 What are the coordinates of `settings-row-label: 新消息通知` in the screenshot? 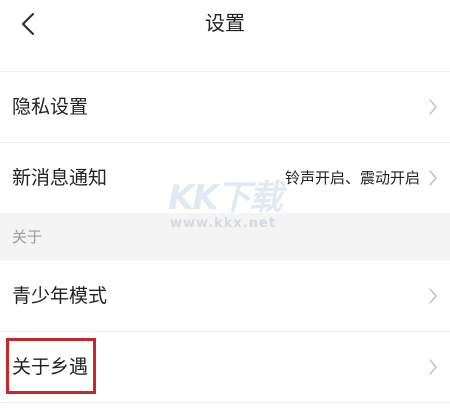 It's located at (60, 178).